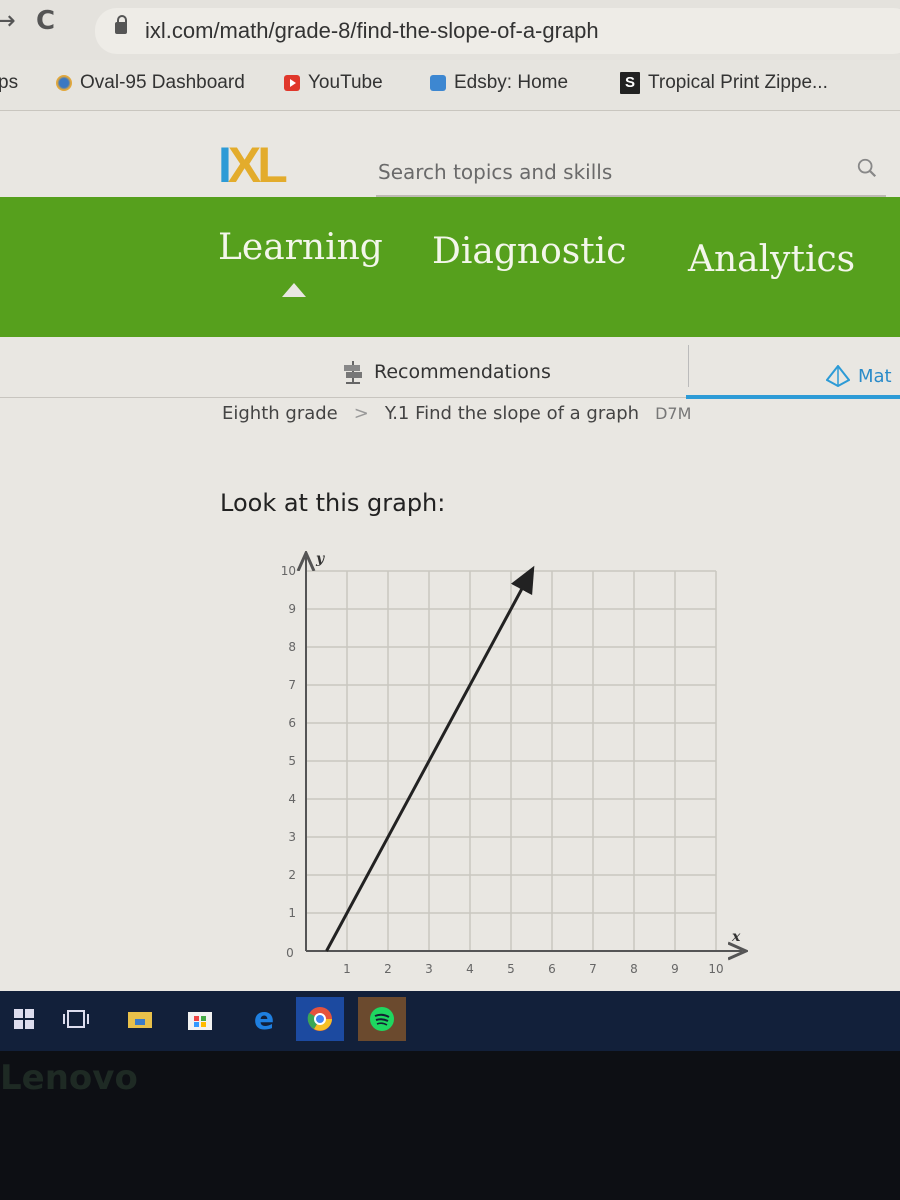  I want to click on x-tick-label: 9, so click(675, 969).